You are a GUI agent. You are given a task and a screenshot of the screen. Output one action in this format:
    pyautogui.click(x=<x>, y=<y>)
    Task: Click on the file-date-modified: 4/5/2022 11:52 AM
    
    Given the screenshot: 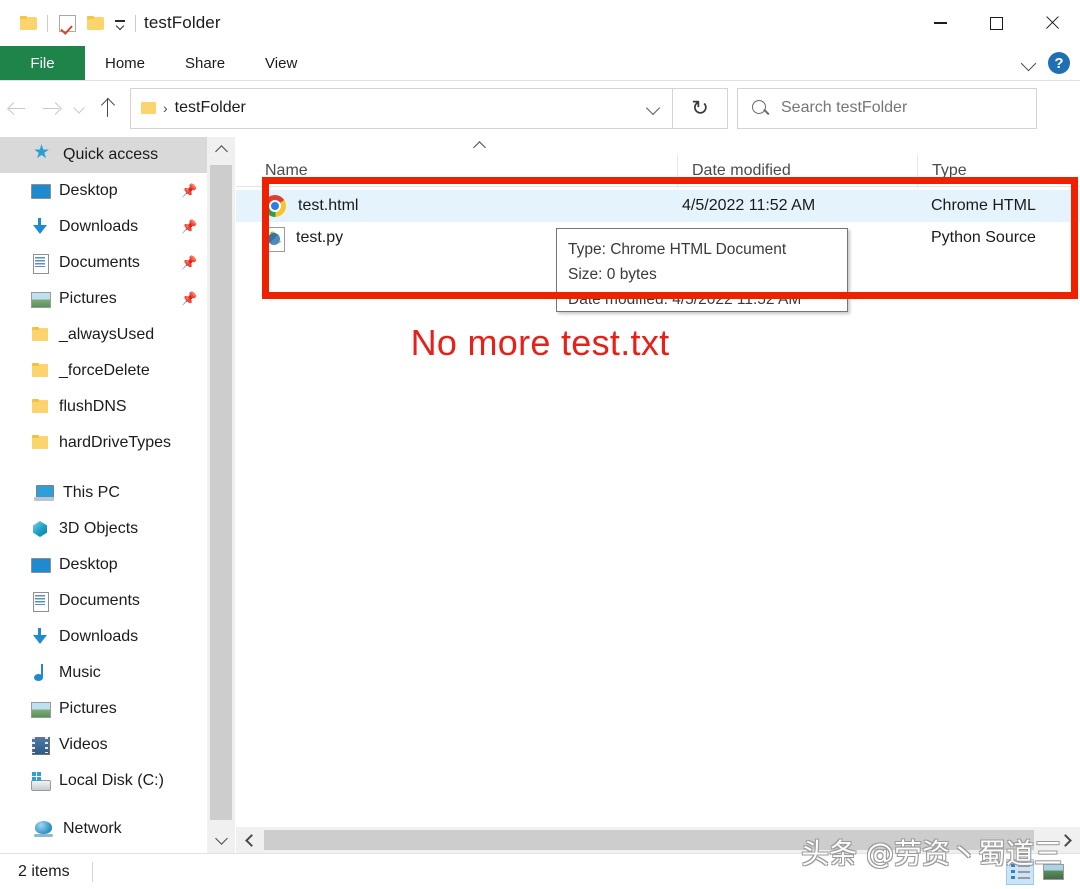 What is the action you would take?
    pyautogui.click(x=749, y=205)
    